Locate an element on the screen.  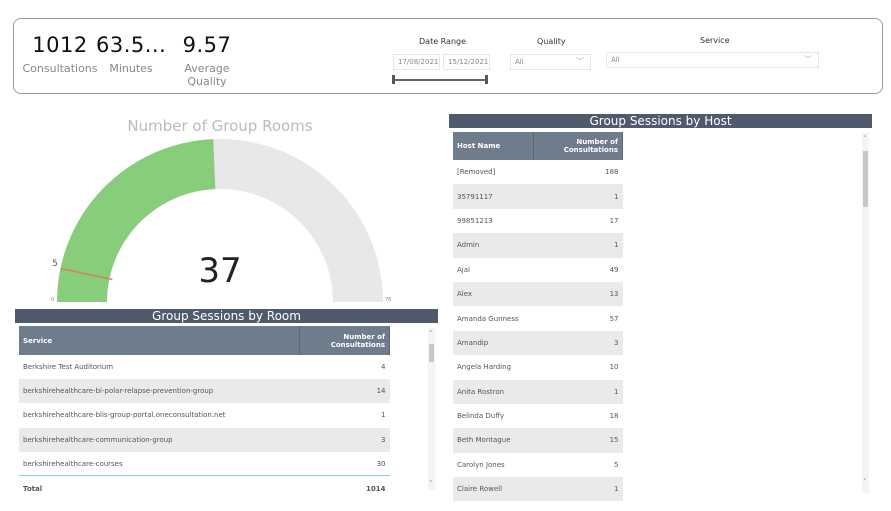
end-date-input: 15/12/2021 is located at coordinates (466, 62).